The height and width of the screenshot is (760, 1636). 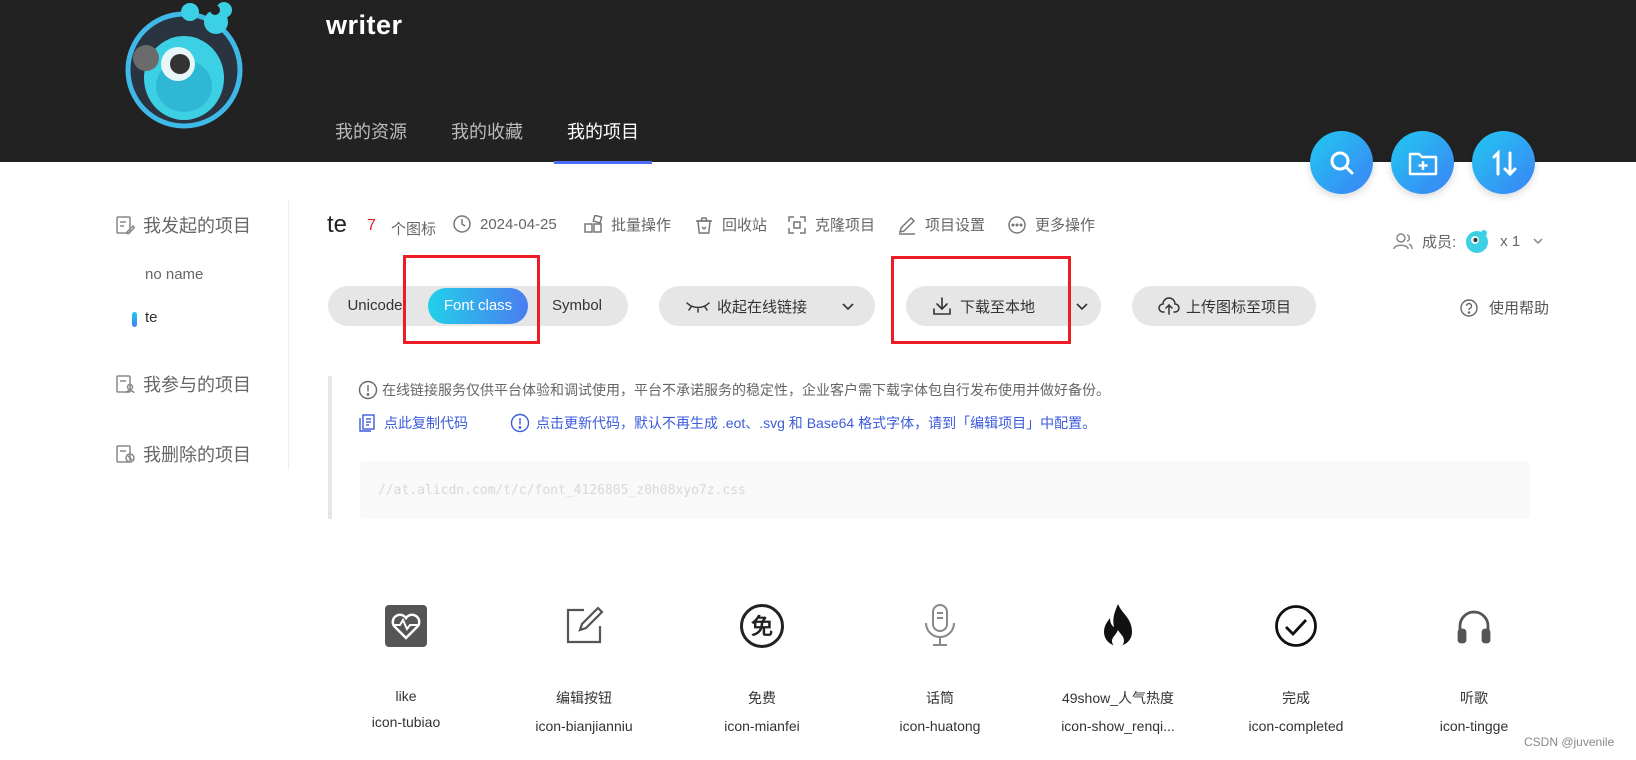 What do you see at coordinates (197, 385) in the screenshot?
I see `sidebar-group-label: 我参与的项目` at bounding box center [197, 385].